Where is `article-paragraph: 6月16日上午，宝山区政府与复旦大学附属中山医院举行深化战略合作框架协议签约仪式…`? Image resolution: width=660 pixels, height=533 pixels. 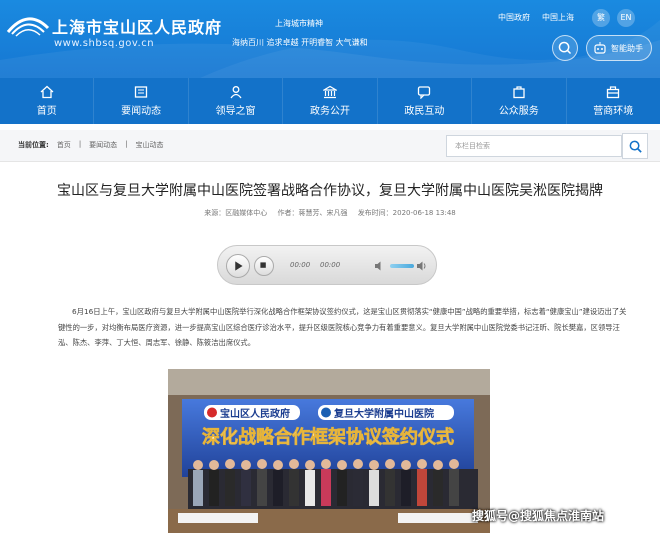
article-paragraph: 6月16日上午，宝山区政府与复旦大学附属中山医院举行深化战略合作框架协议签约仪式… is located at coordinates (342, 327).